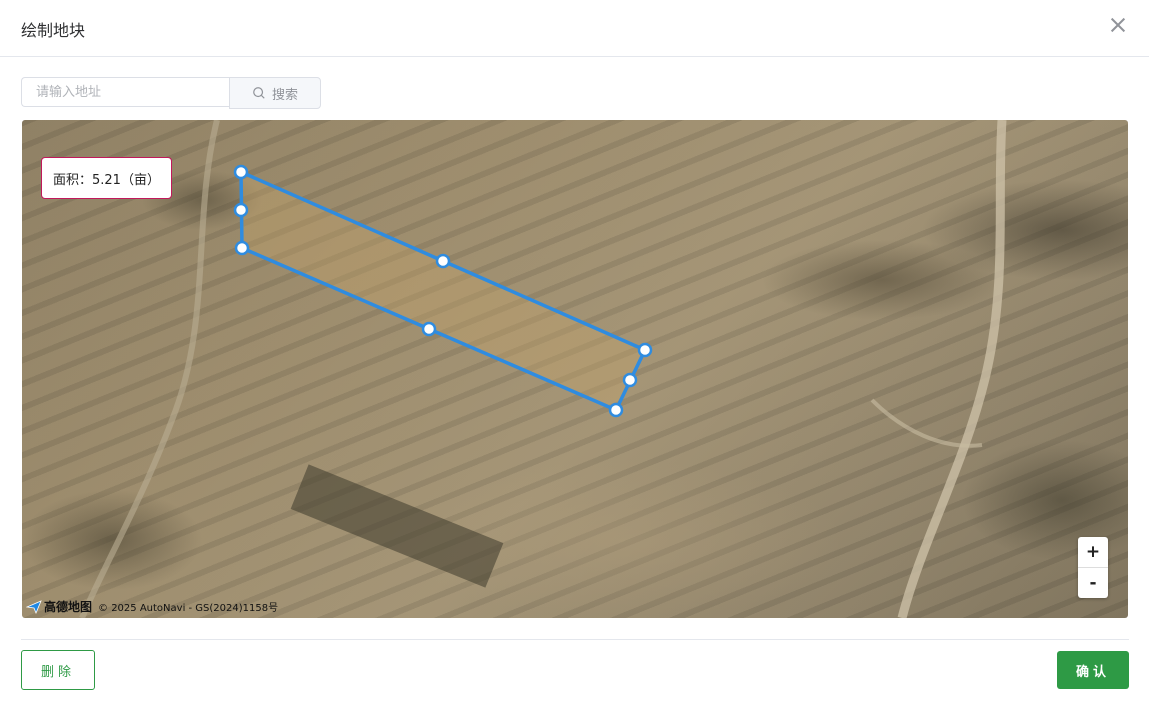 The height and width of the screenshot is (710, 1149). I want to click on delete-button: 删除, so click(58, 670).